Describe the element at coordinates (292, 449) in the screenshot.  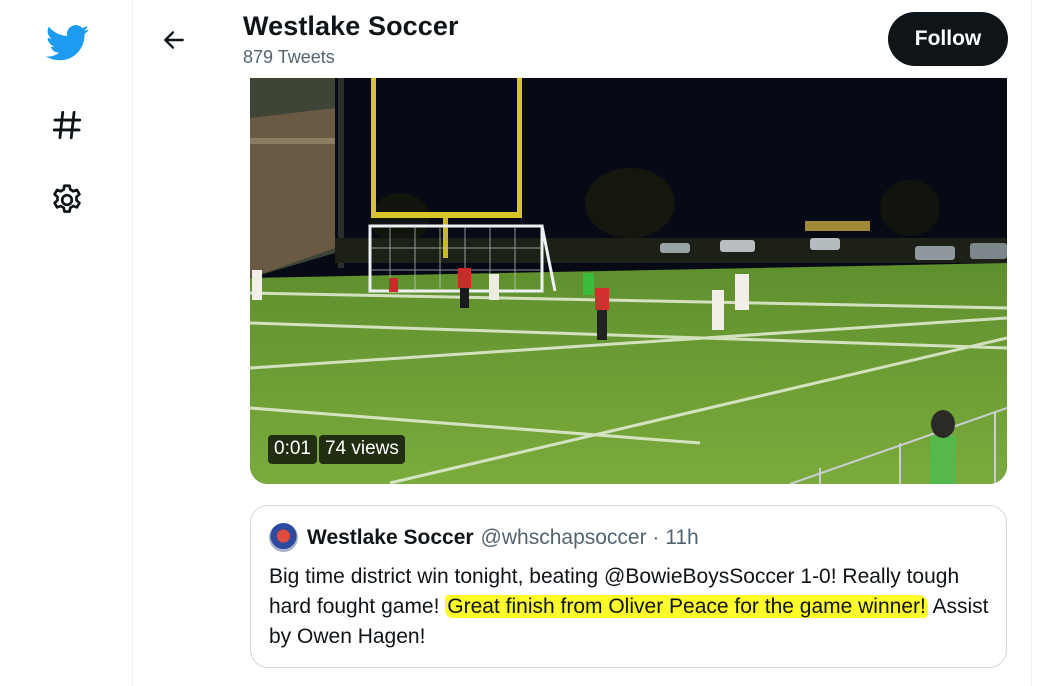
I see `video-timestamp: 0:01` at that location.